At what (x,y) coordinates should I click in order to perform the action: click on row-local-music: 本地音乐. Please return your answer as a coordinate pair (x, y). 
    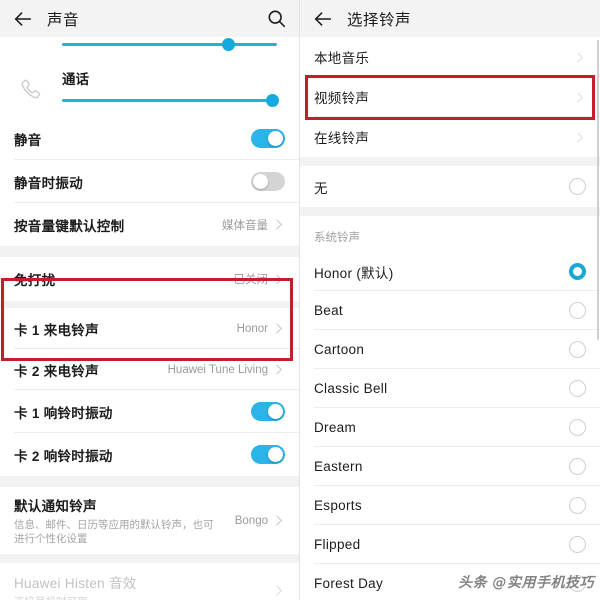
    Looking at the image, I should click on (450, 57).